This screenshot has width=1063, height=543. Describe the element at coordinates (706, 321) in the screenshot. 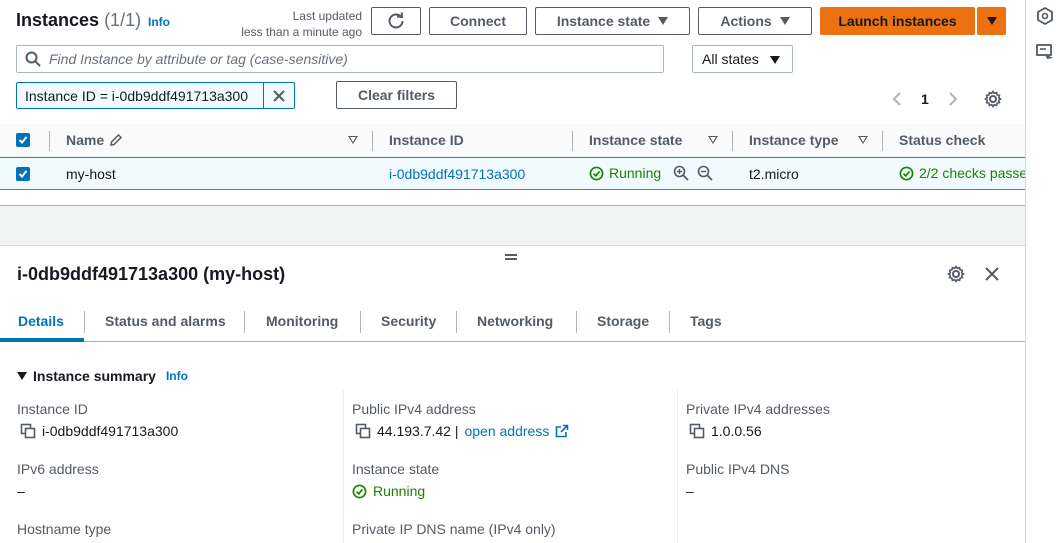

I see `tab-tags: Tags` at that location.